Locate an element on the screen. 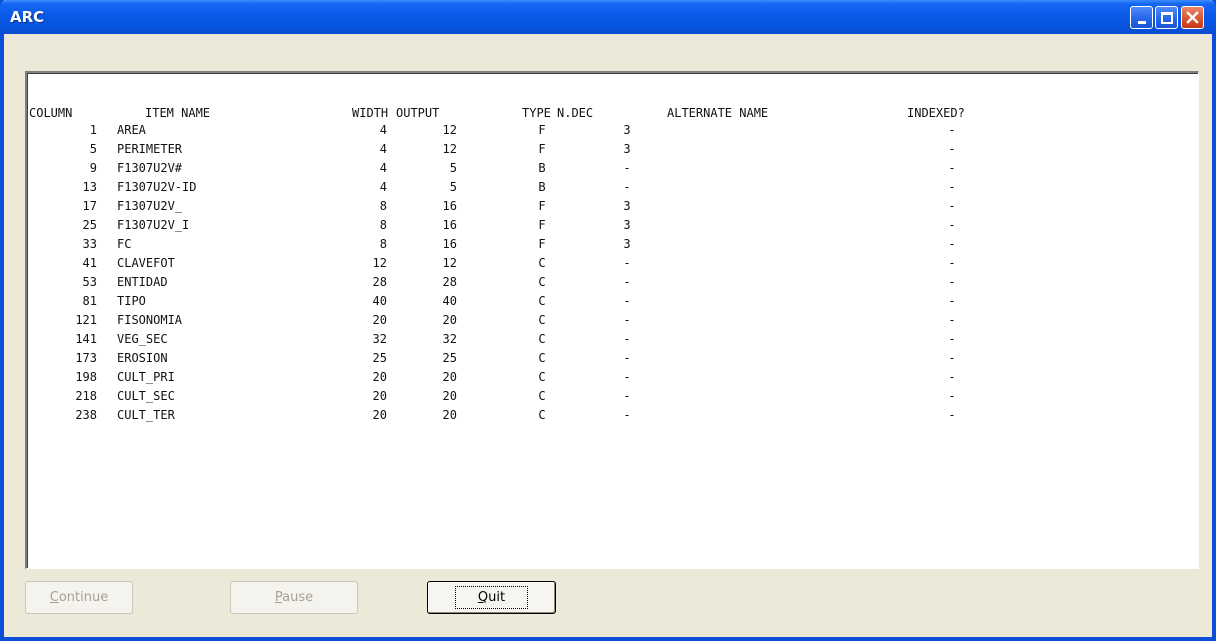 The height and width of the screenshot is (641, 1216). title-bar: ARC is located at coordinates (608, 17).